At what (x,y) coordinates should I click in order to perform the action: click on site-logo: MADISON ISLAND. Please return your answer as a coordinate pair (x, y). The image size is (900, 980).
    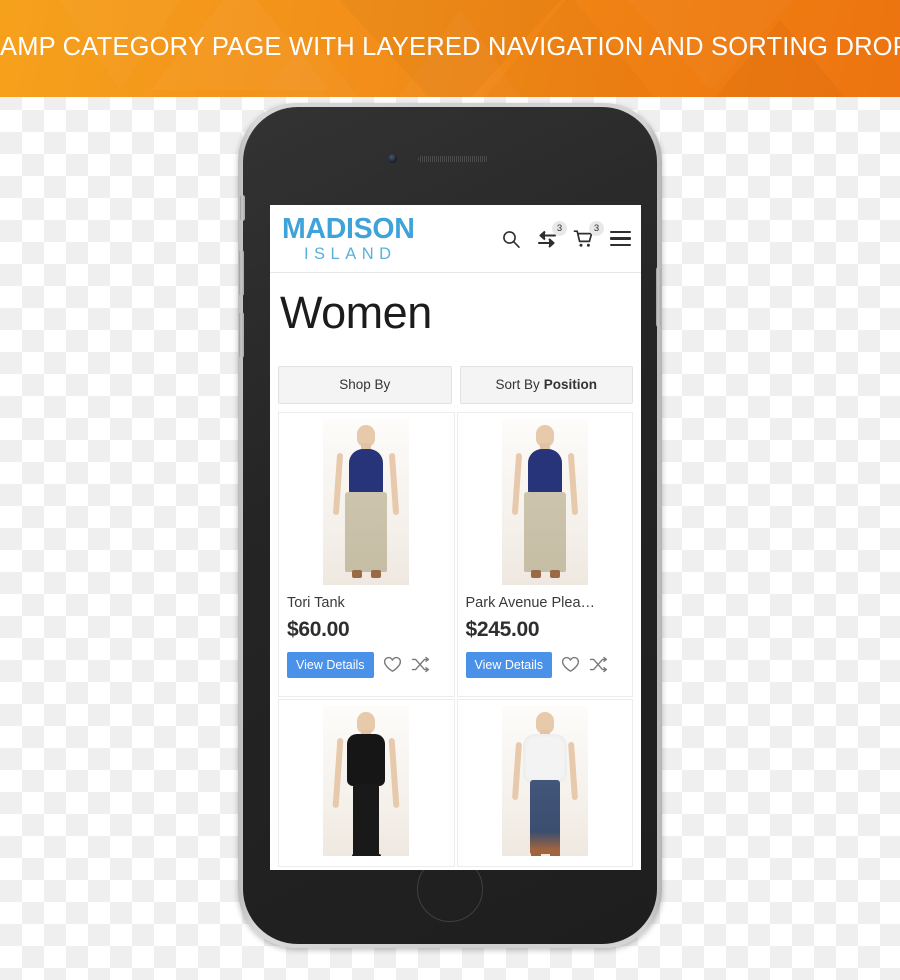
    Looking at the image, I should click on (348, 237).